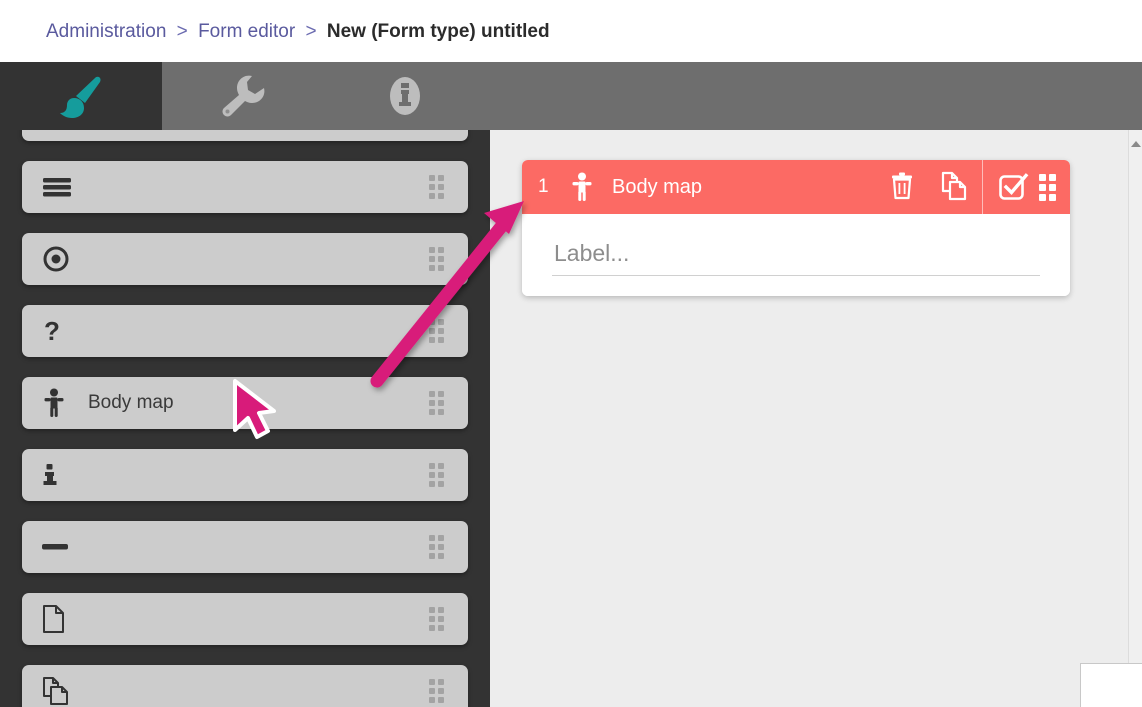 The image size is (1142, 707). Describe the element at coordinates (245, 547) in the screenshot. I see `palette-item-divider` at that location.